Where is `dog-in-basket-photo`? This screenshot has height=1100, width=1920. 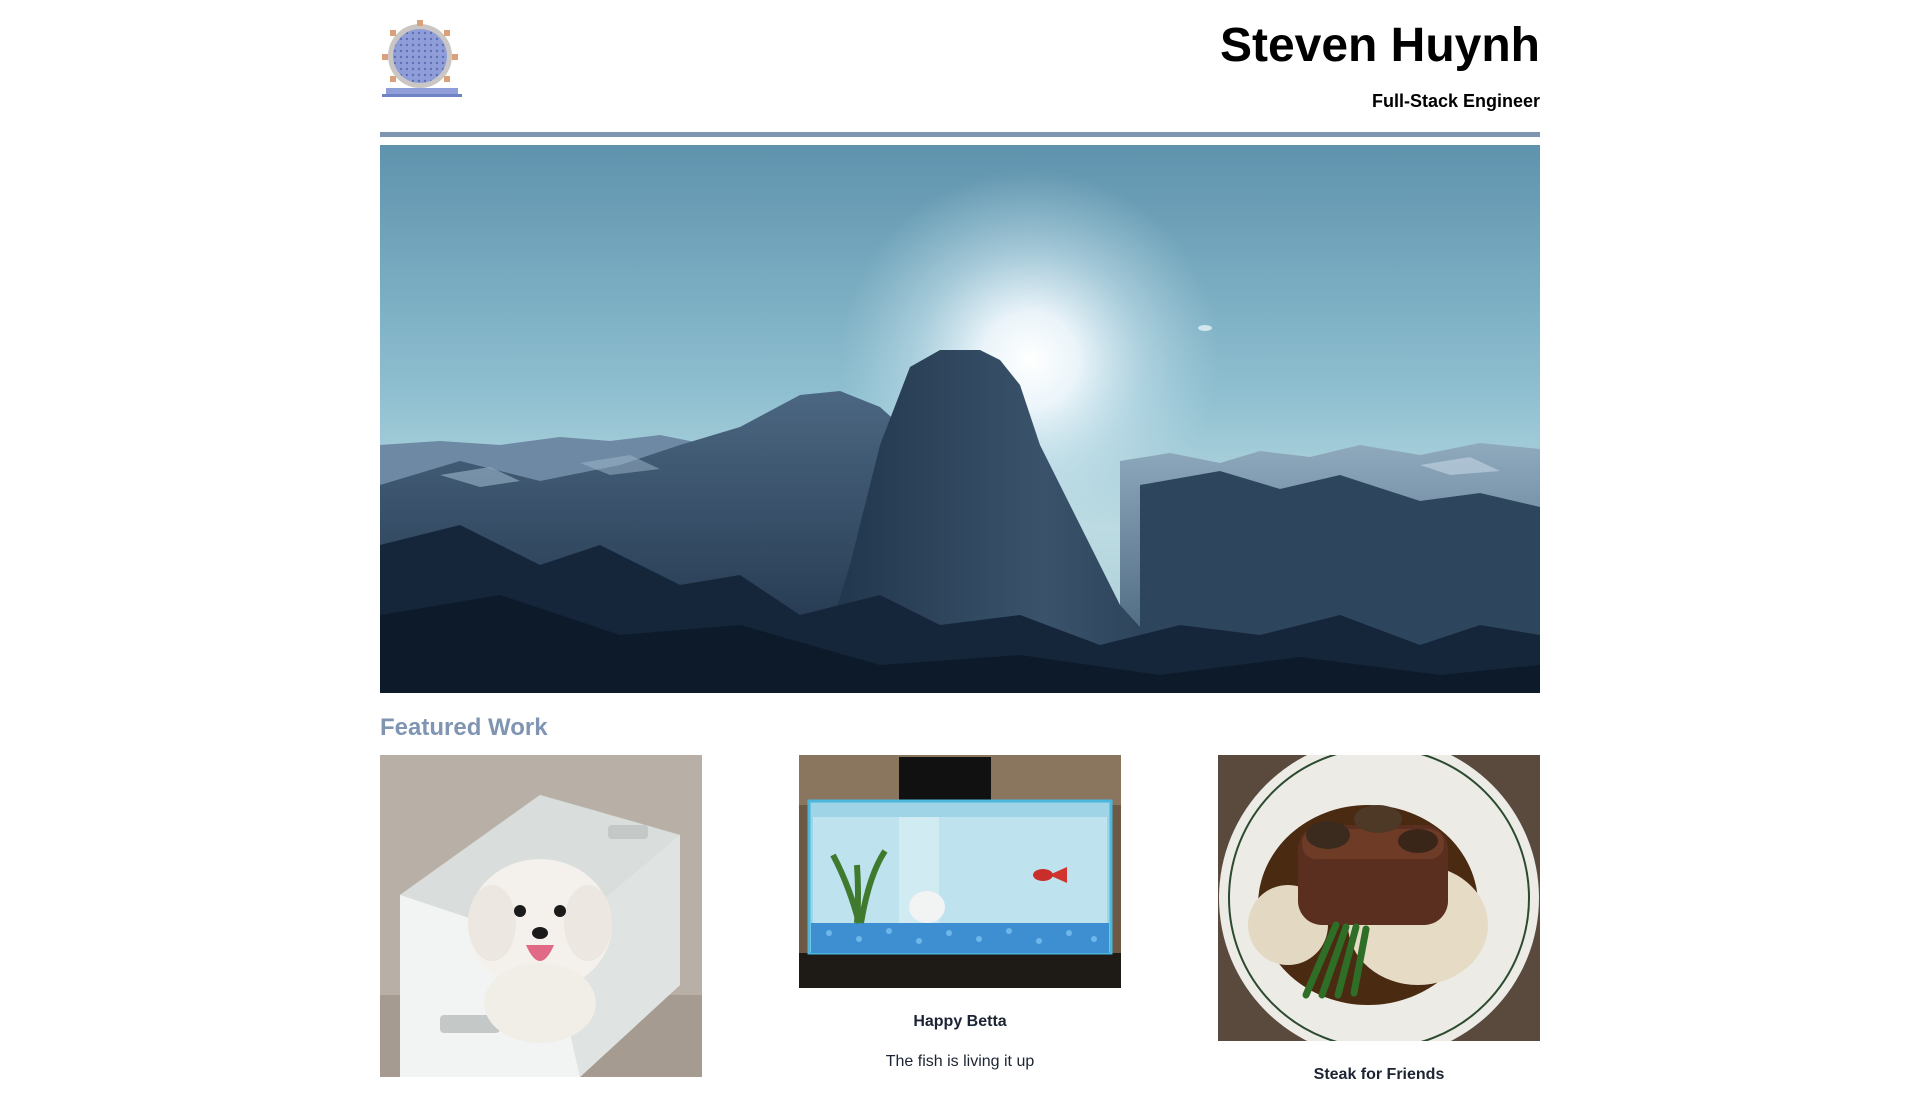
dog-in-basket-photo is located at coordinates (541, 916).